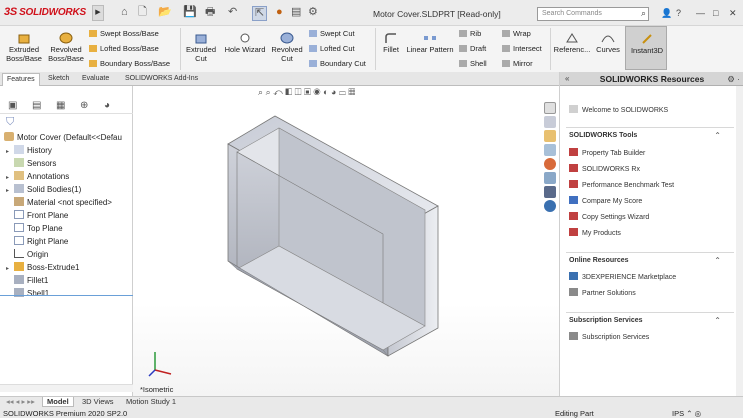 The image size is (743, 418). I want to click on tab-addins: SOLIDWORKS Add-Ins, so click(161, 79).